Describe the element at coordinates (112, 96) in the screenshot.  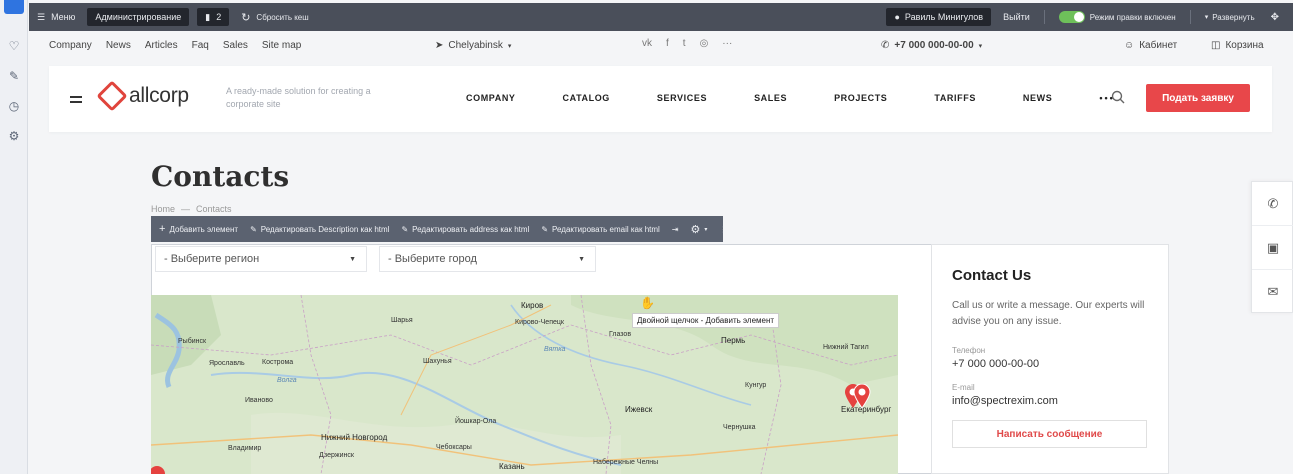
I see `logo-mark-icon` at that location.